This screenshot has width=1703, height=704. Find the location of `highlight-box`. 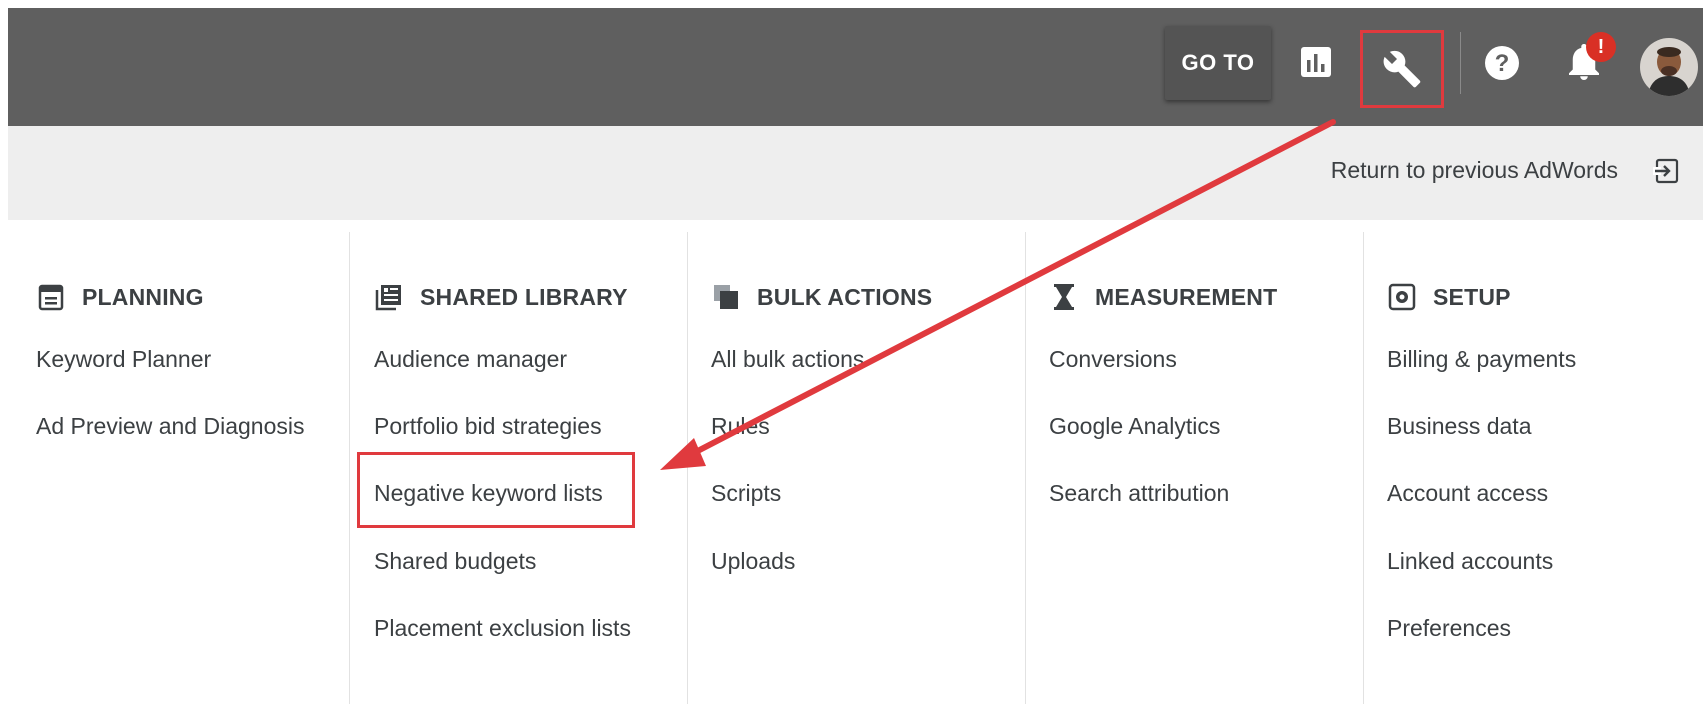

highlight-box is located at coordinates (496, 490).